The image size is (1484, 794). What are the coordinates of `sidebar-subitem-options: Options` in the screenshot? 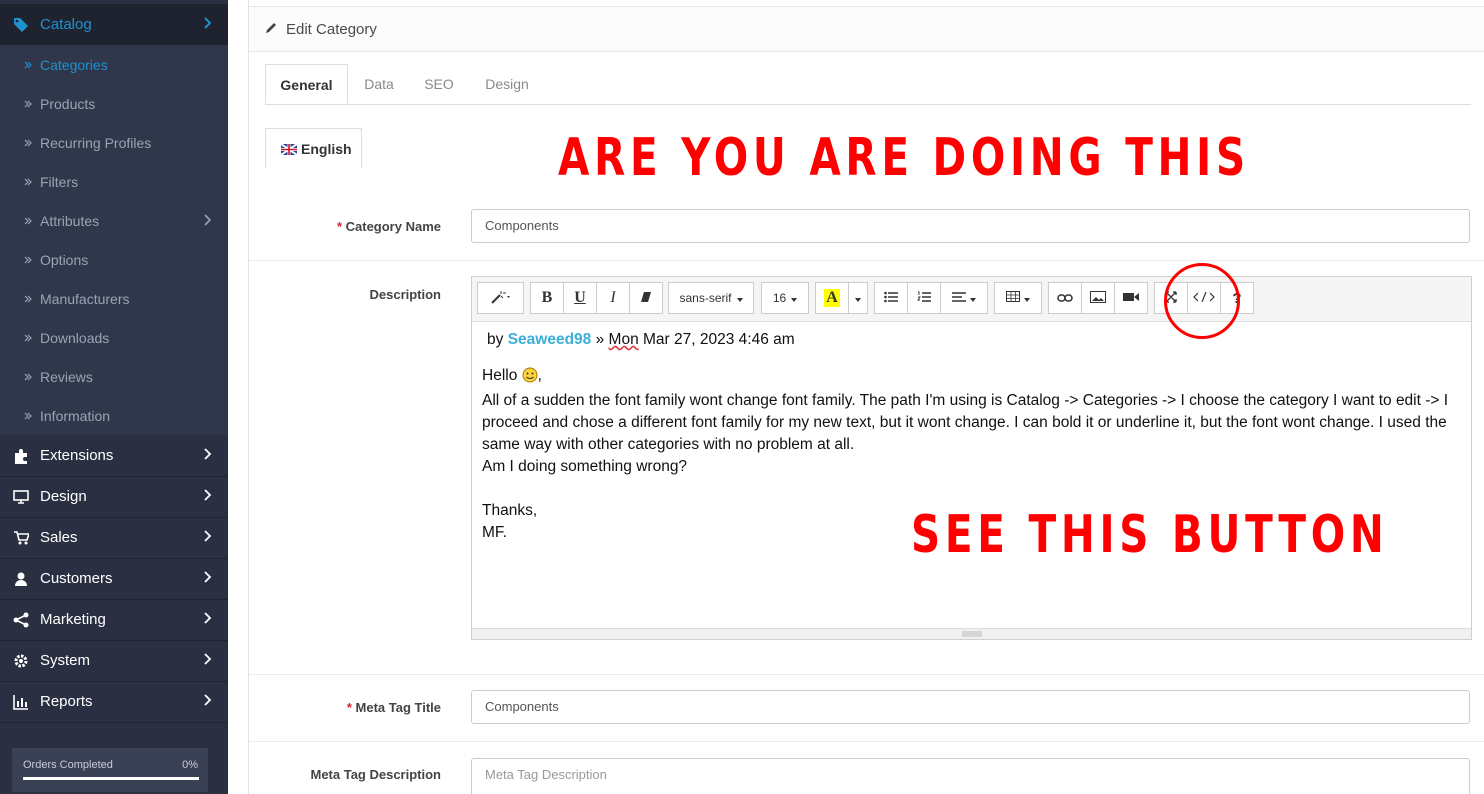 It's located at (114, 259).